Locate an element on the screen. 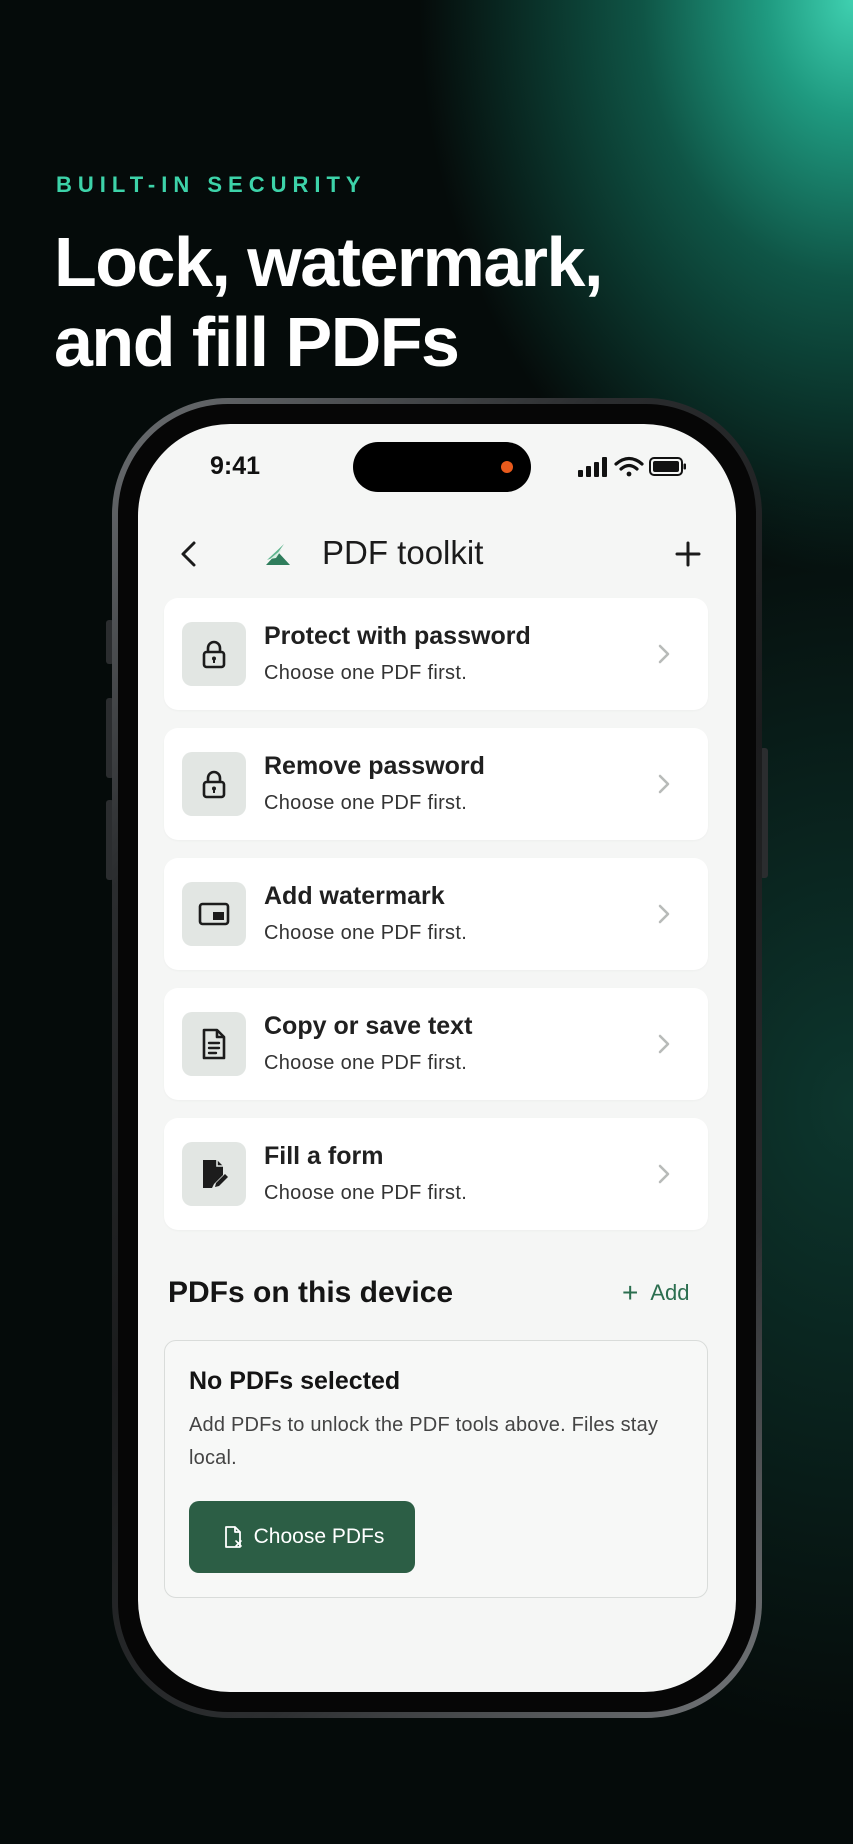  promo-headline: Lock, watermark, and fill PDFs is located at coordinates (414, 302).